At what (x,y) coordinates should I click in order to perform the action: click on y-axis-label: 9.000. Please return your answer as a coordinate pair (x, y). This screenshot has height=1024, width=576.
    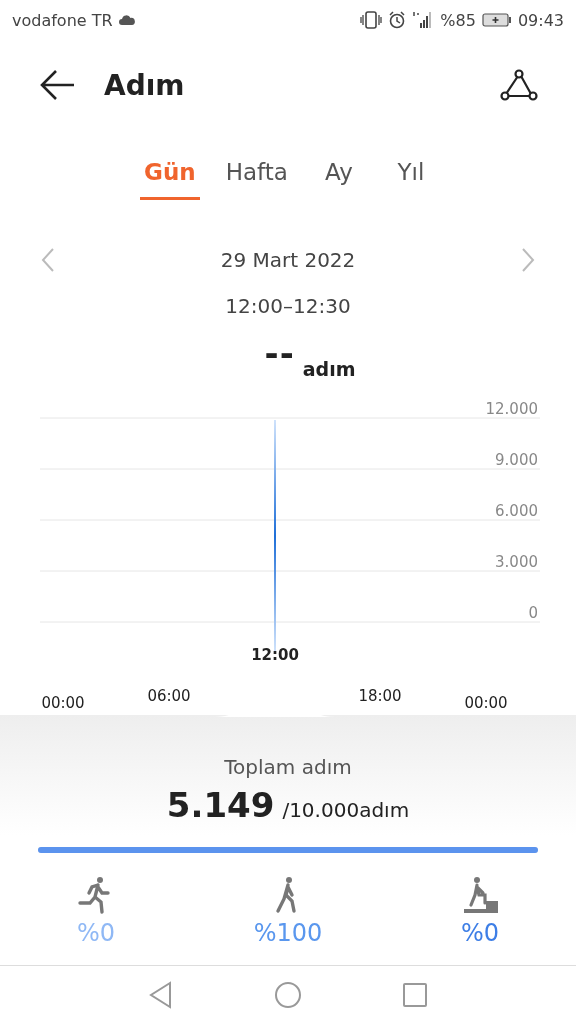
    Looking at the image, I should click on (516, 460).